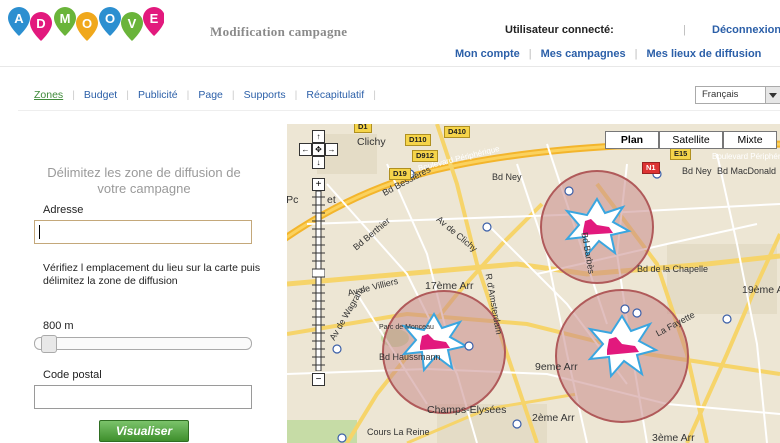  I want to click on zoom-slider-track, so click(318, 281).